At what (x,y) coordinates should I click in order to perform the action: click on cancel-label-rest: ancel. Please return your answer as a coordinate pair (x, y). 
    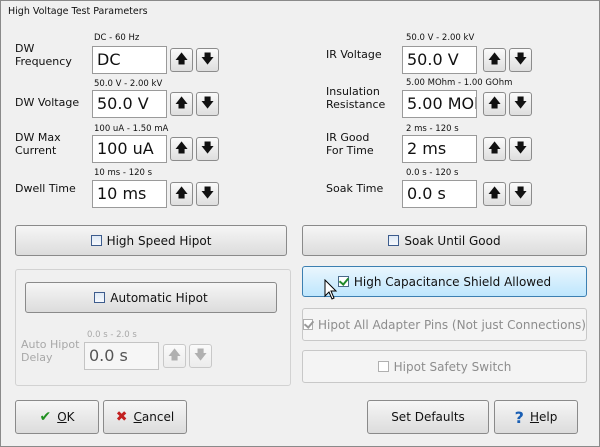
    Looking at the image, I should click on (158, 417).